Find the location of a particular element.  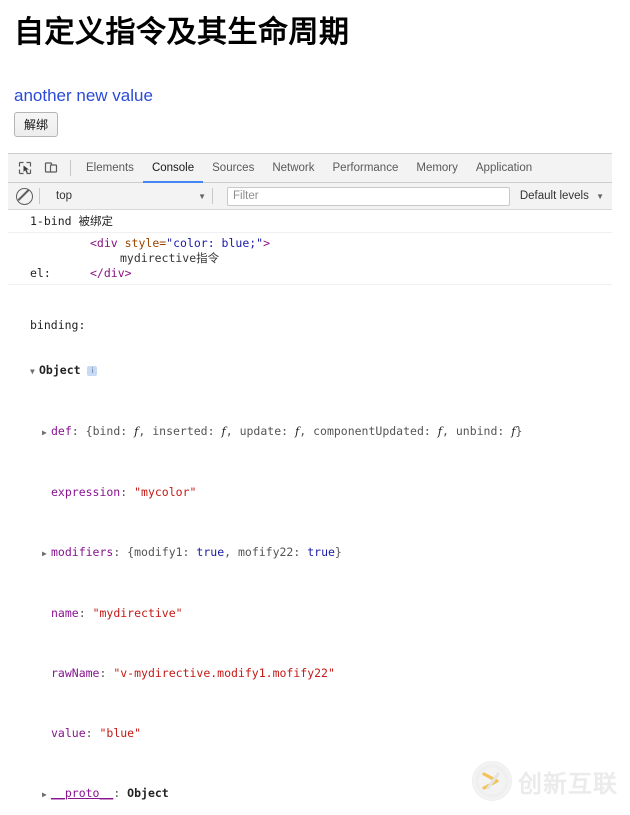

device-toolbar-icon is located at coordinates (51, 168).